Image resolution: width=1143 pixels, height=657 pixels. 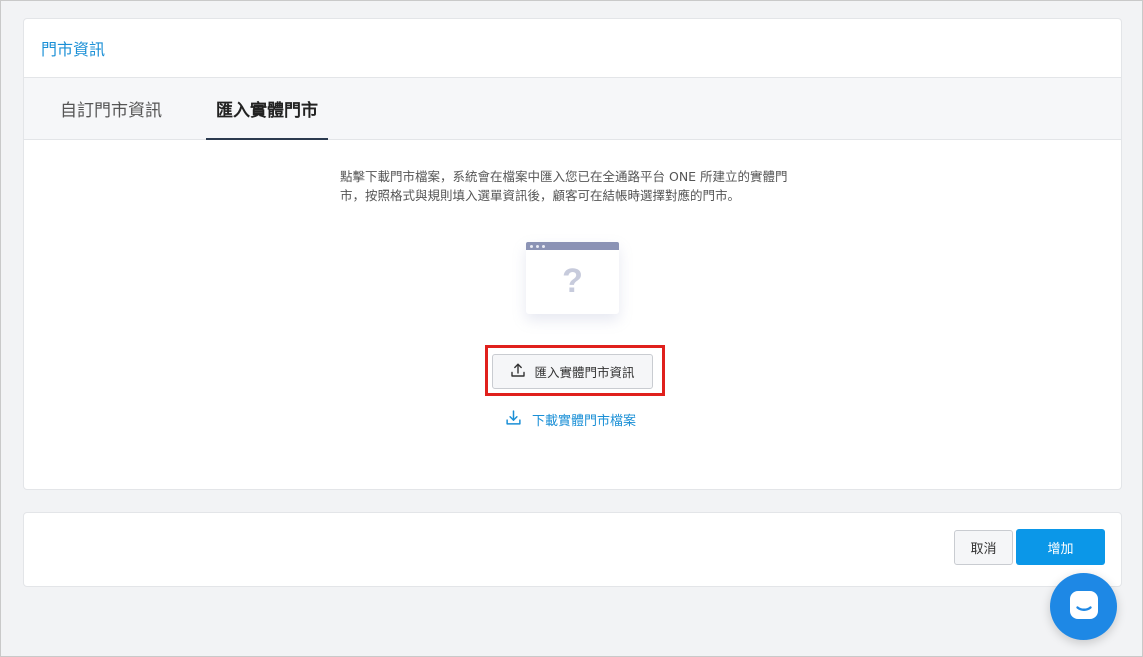 I want to click on tab-label: 自訂門市資訊, so click(x=111, y=111).